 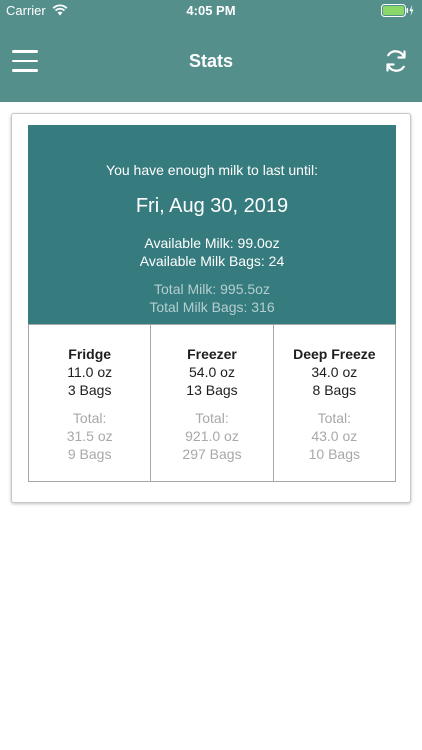 I want to click on storage-bags: 8 Bags, so click(x=334, y=390).